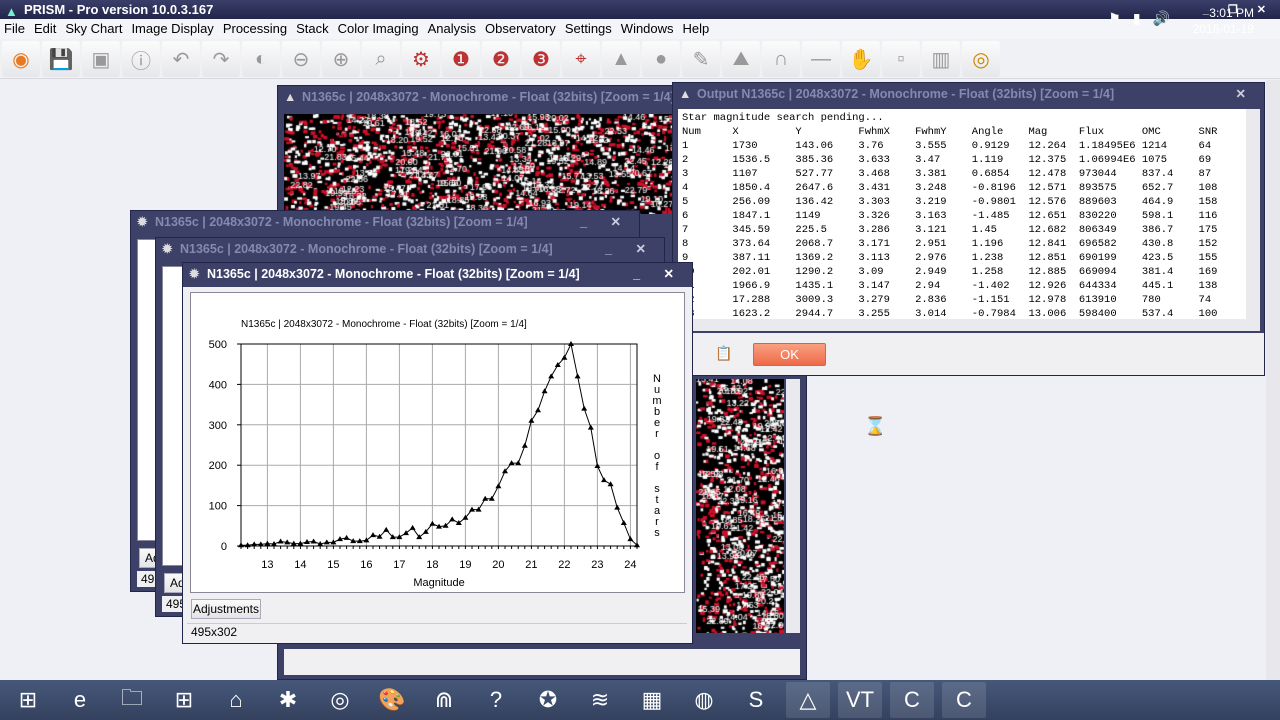 The width and height of the screenshot is (1280, 720). I want to click on taskbar-vt-icon: VT, so click(860, 700).